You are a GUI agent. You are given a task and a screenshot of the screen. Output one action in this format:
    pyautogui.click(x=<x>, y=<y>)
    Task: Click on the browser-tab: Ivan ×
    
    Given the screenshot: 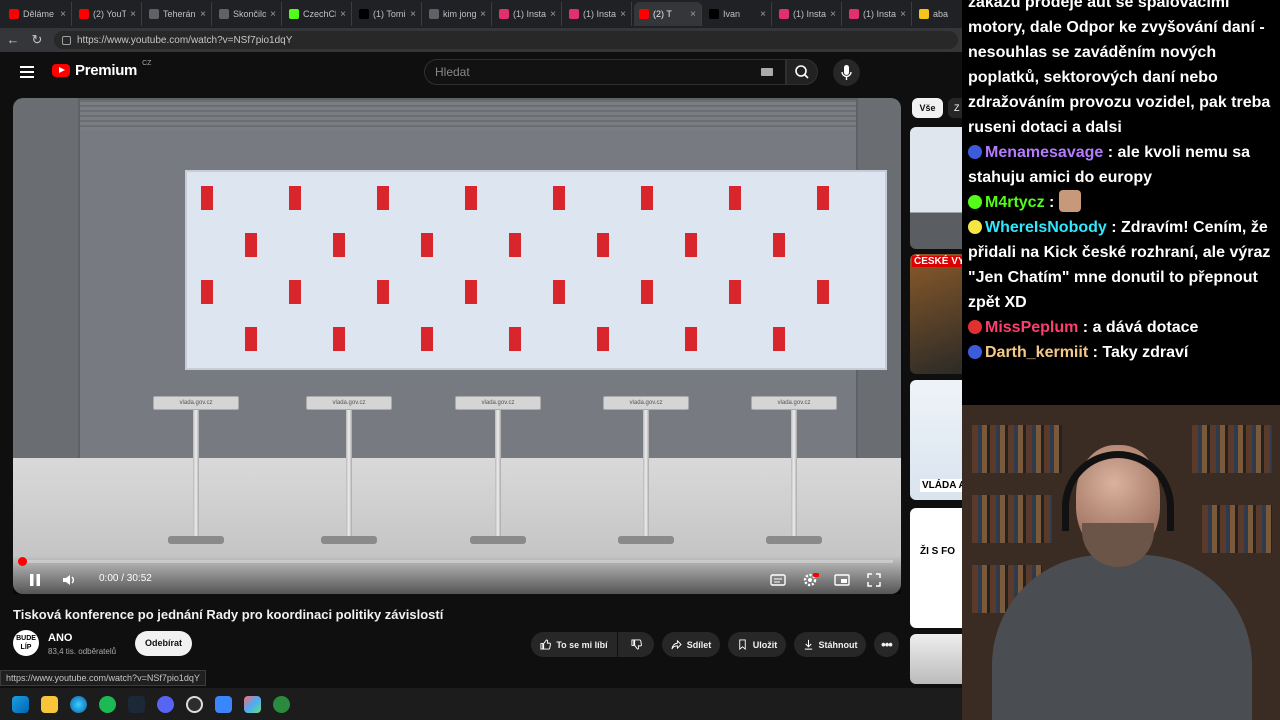 What is the action you would take?
    pyautogui.click(x=738, y=14)
    